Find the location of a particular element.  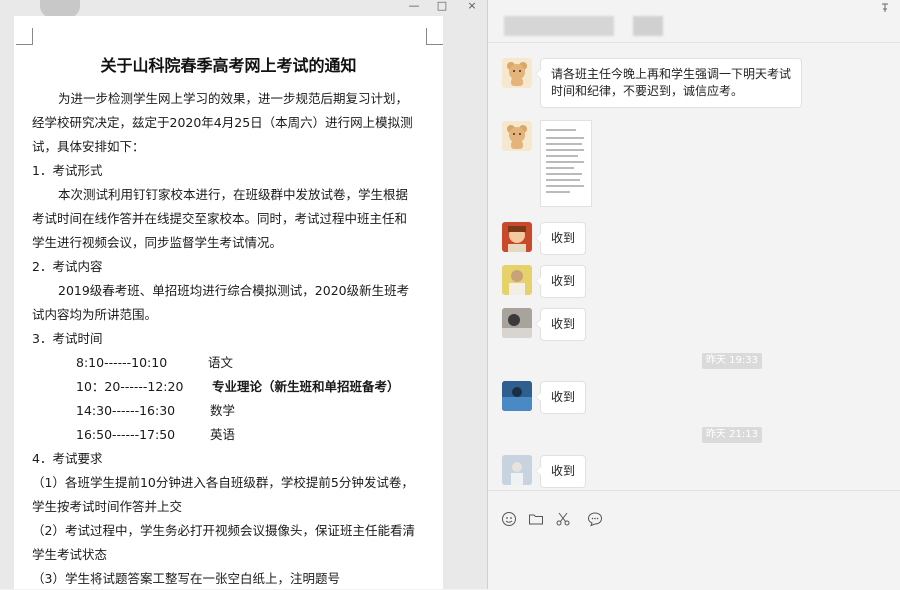

paragraph-line: 2019级春考班、单招班均进行综合模拟测试，2020级新生班考 is located at coordinates (234, 290).